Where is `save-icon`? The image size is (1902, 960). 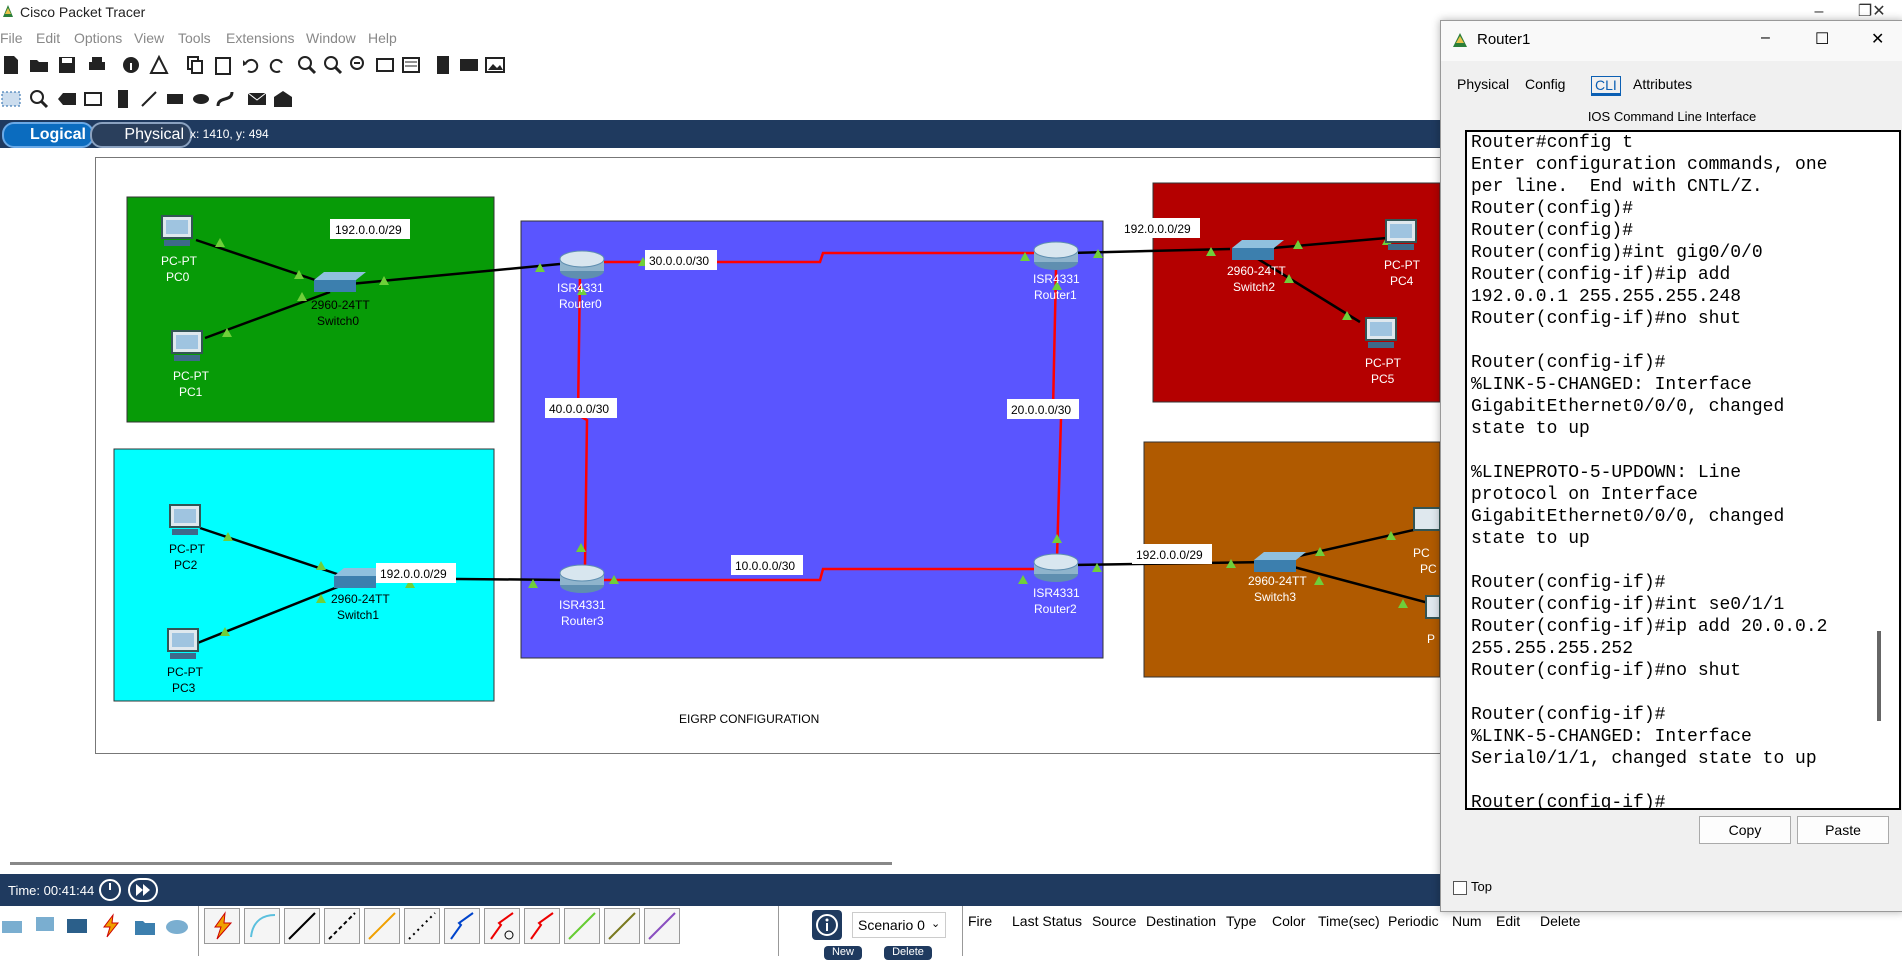
save-icon is located at coordinates (67, 65).